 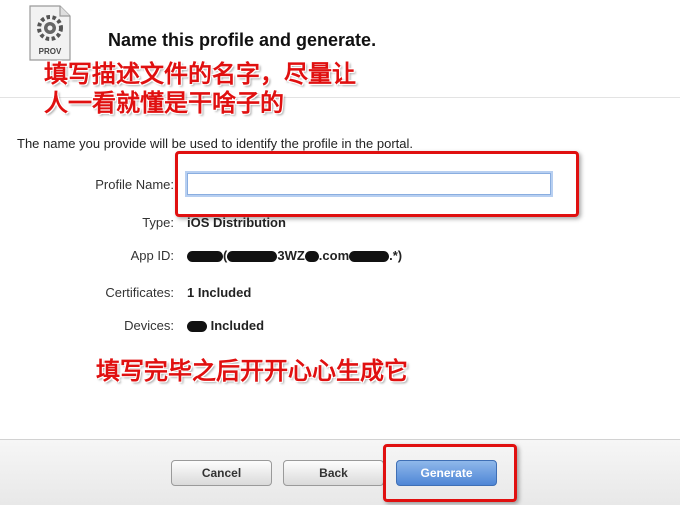 What do you see at coordinates (164, 103) in the screenshot?
I see `annotation-top-line2: 人一看就懂是干啥子的` at bounding box center [164, 103].